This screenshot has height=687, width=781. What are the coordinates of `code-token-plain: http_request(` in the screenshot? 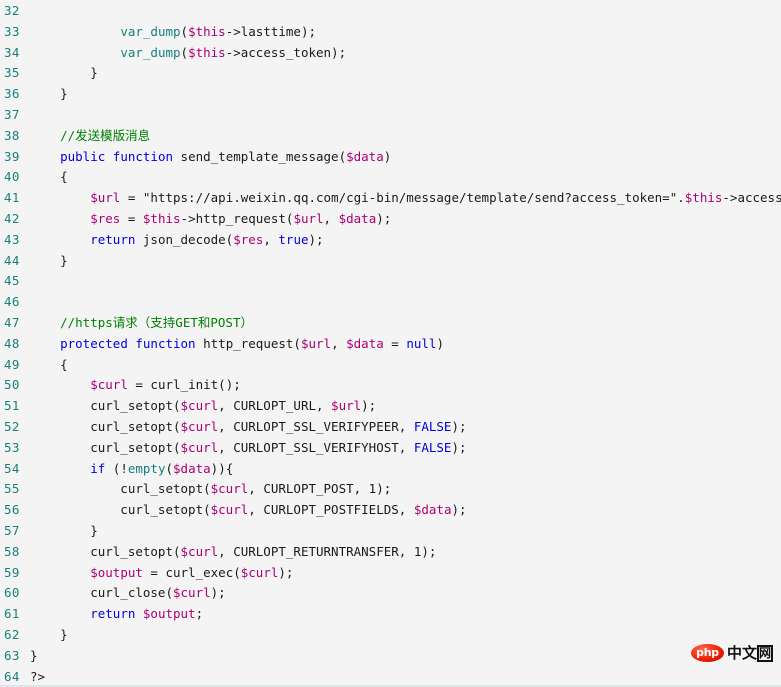 It's located at (248, 343).